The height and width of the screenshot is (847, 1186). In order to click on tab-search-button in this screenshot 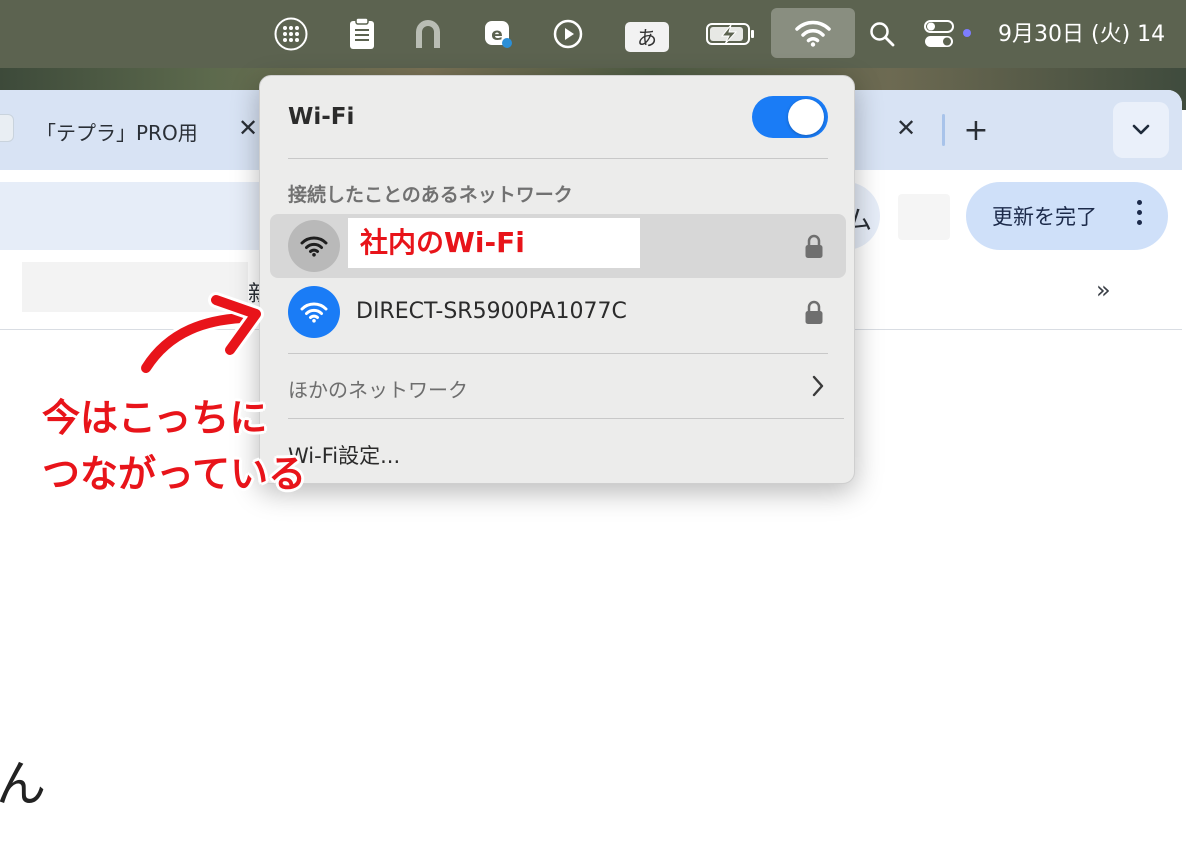, I will do `click(1141, 130)`.